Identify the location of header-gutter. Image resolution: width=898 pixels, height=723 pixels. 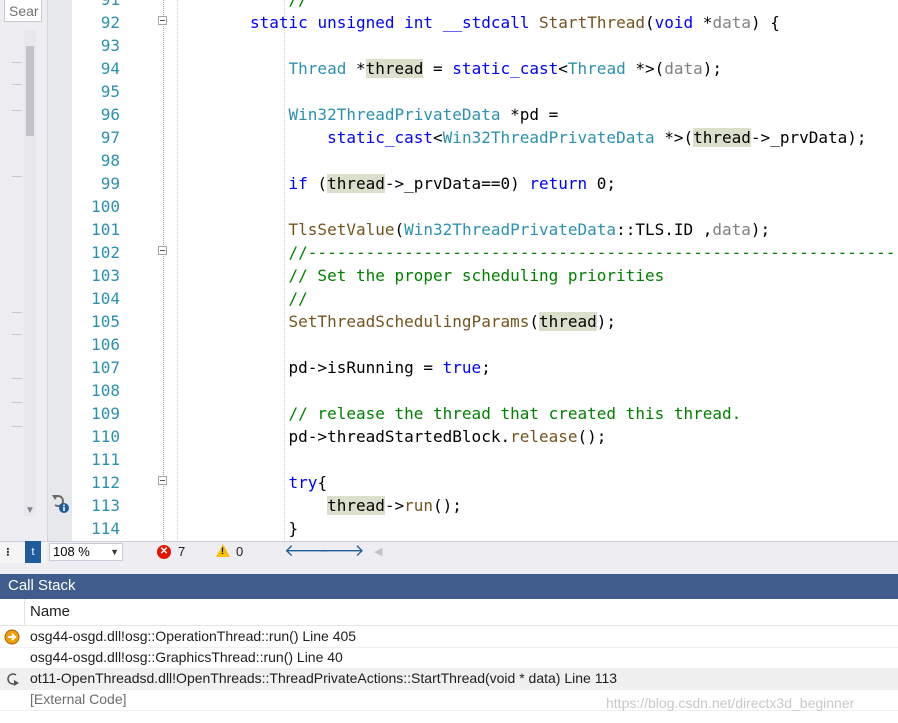
(12, 612).